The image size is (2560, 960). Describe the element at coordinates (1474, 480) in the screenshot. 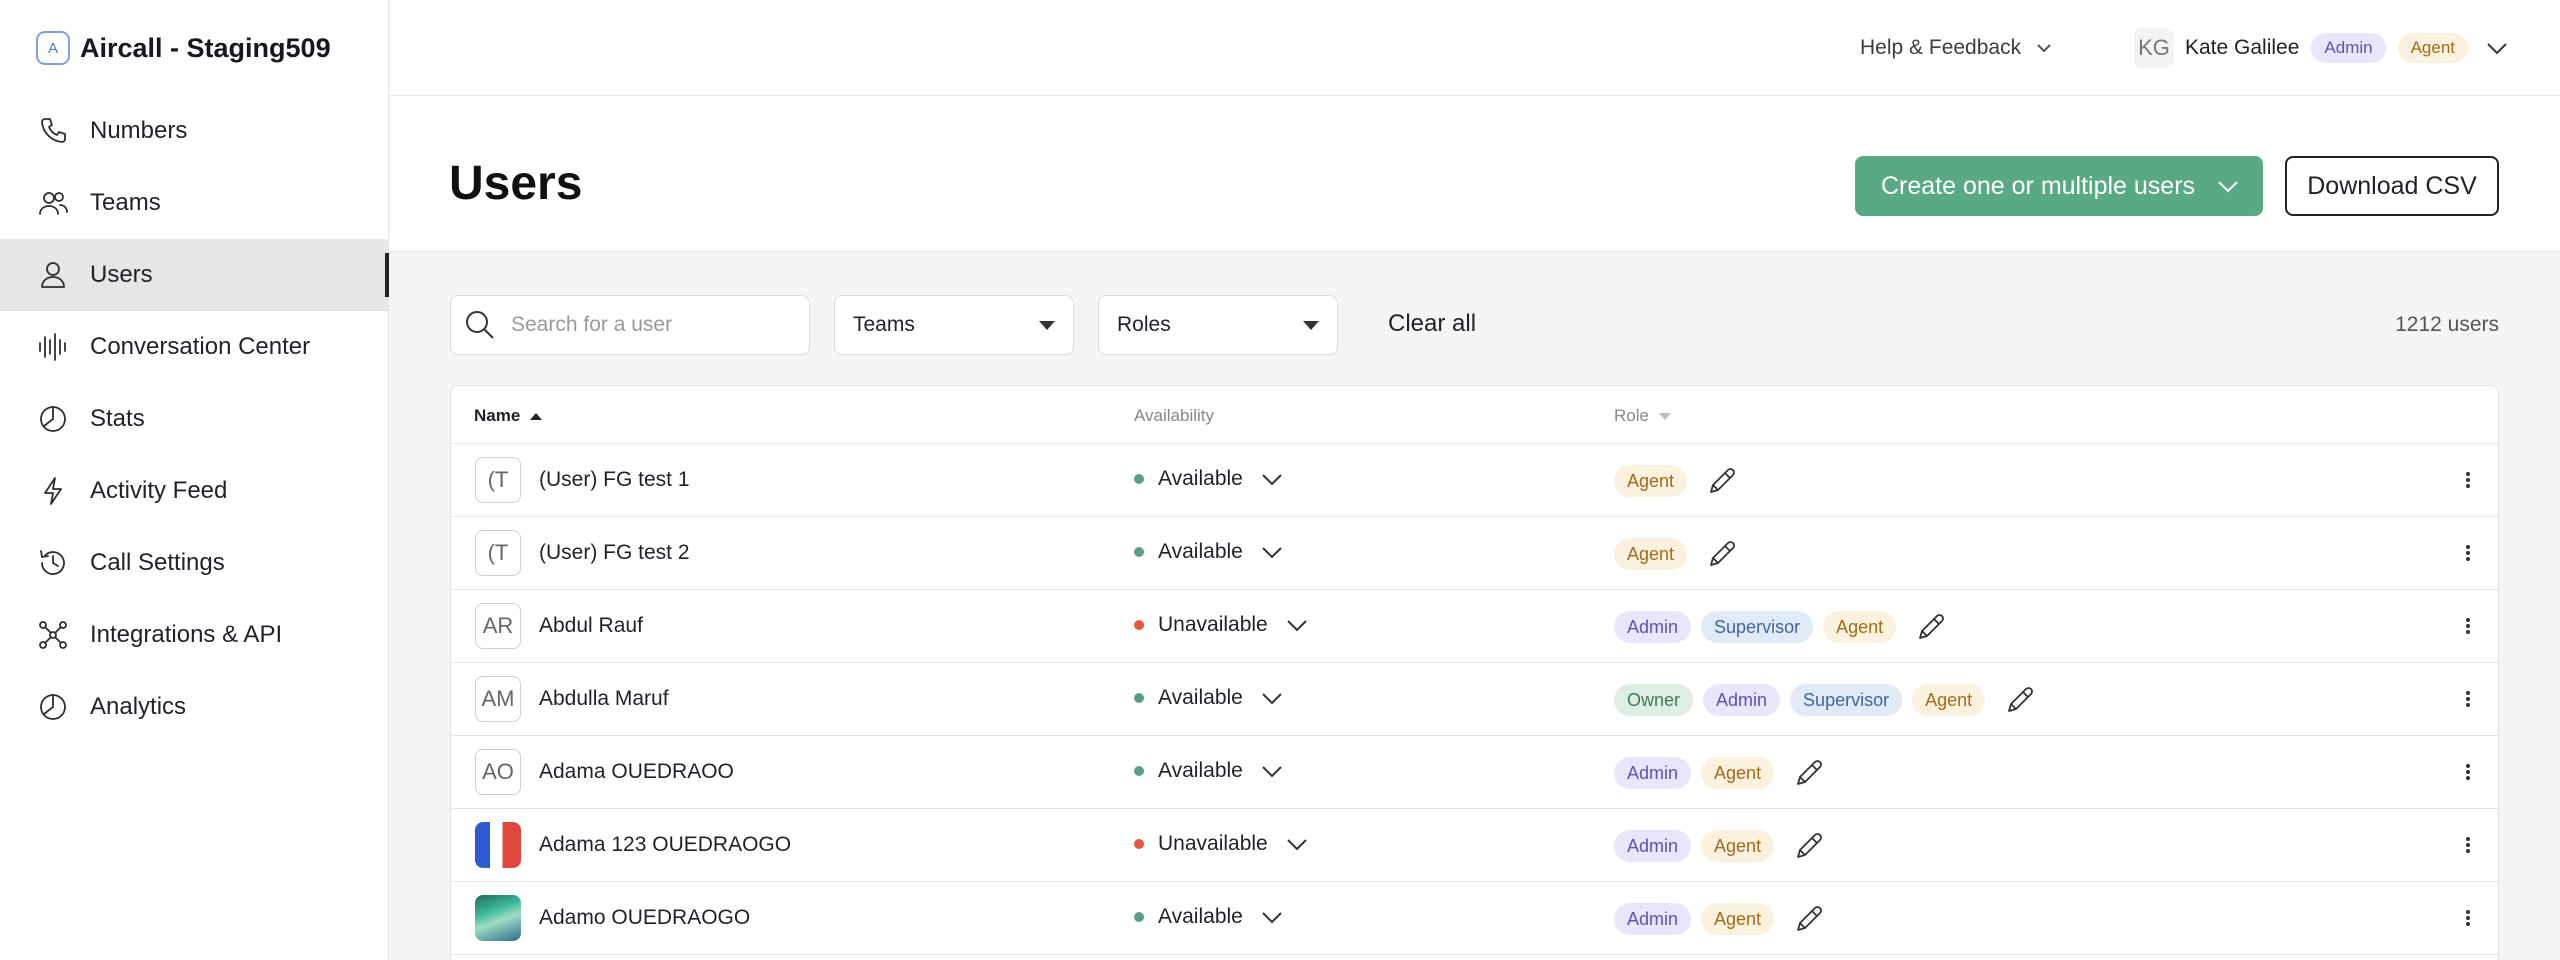

I see `table-row: (T (User) FG test 1 Available Agent` at that location.